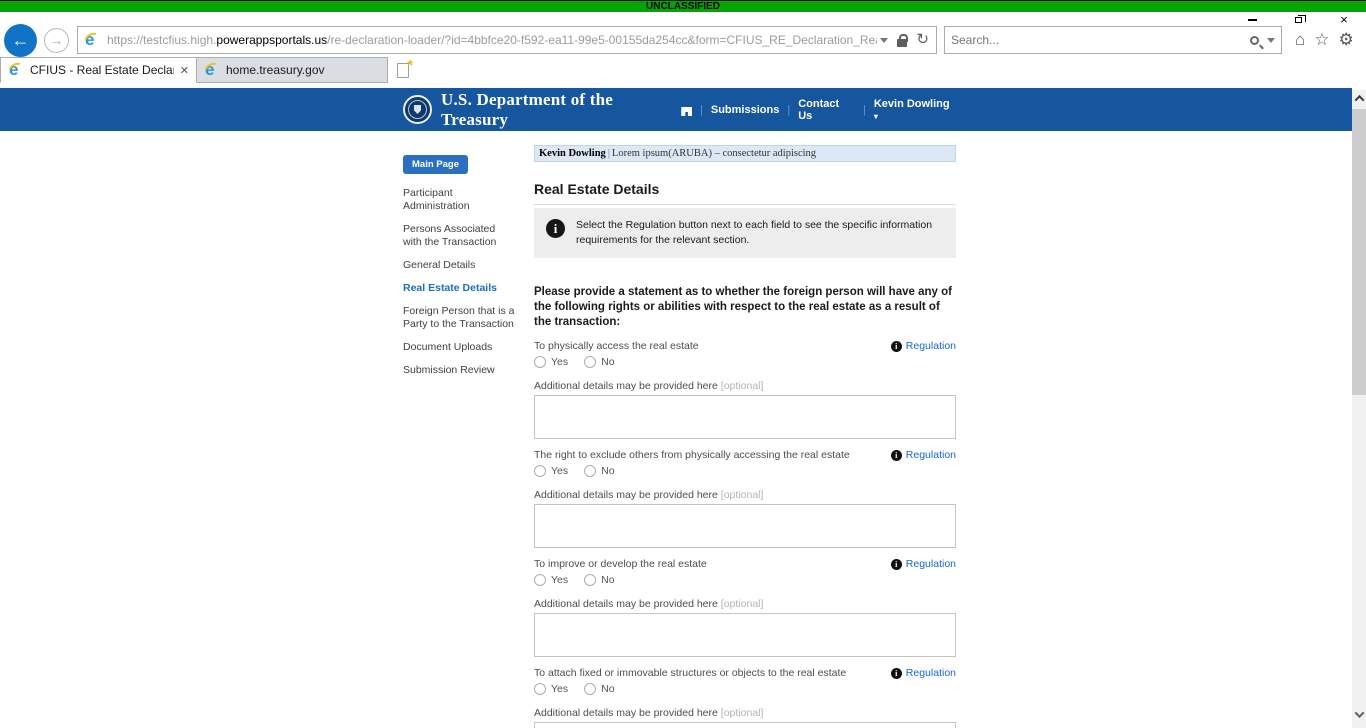 Image resolution: width=1366 pixels, height=728 pixels. I want to click on nav-user-menu: Kevin Dowling ▾, so click(915, 110).